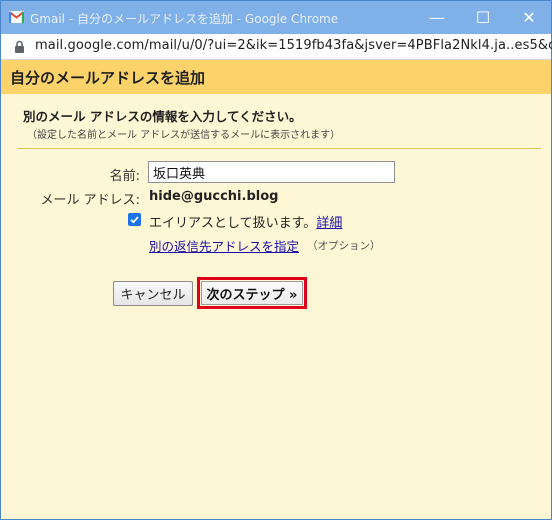 The width and height of the screenshot is (552, 520). What do you see at coordinates (153, 293) in the screenshot?
I see `cancel-button: キャンセル` at bounding box center [153, 293].